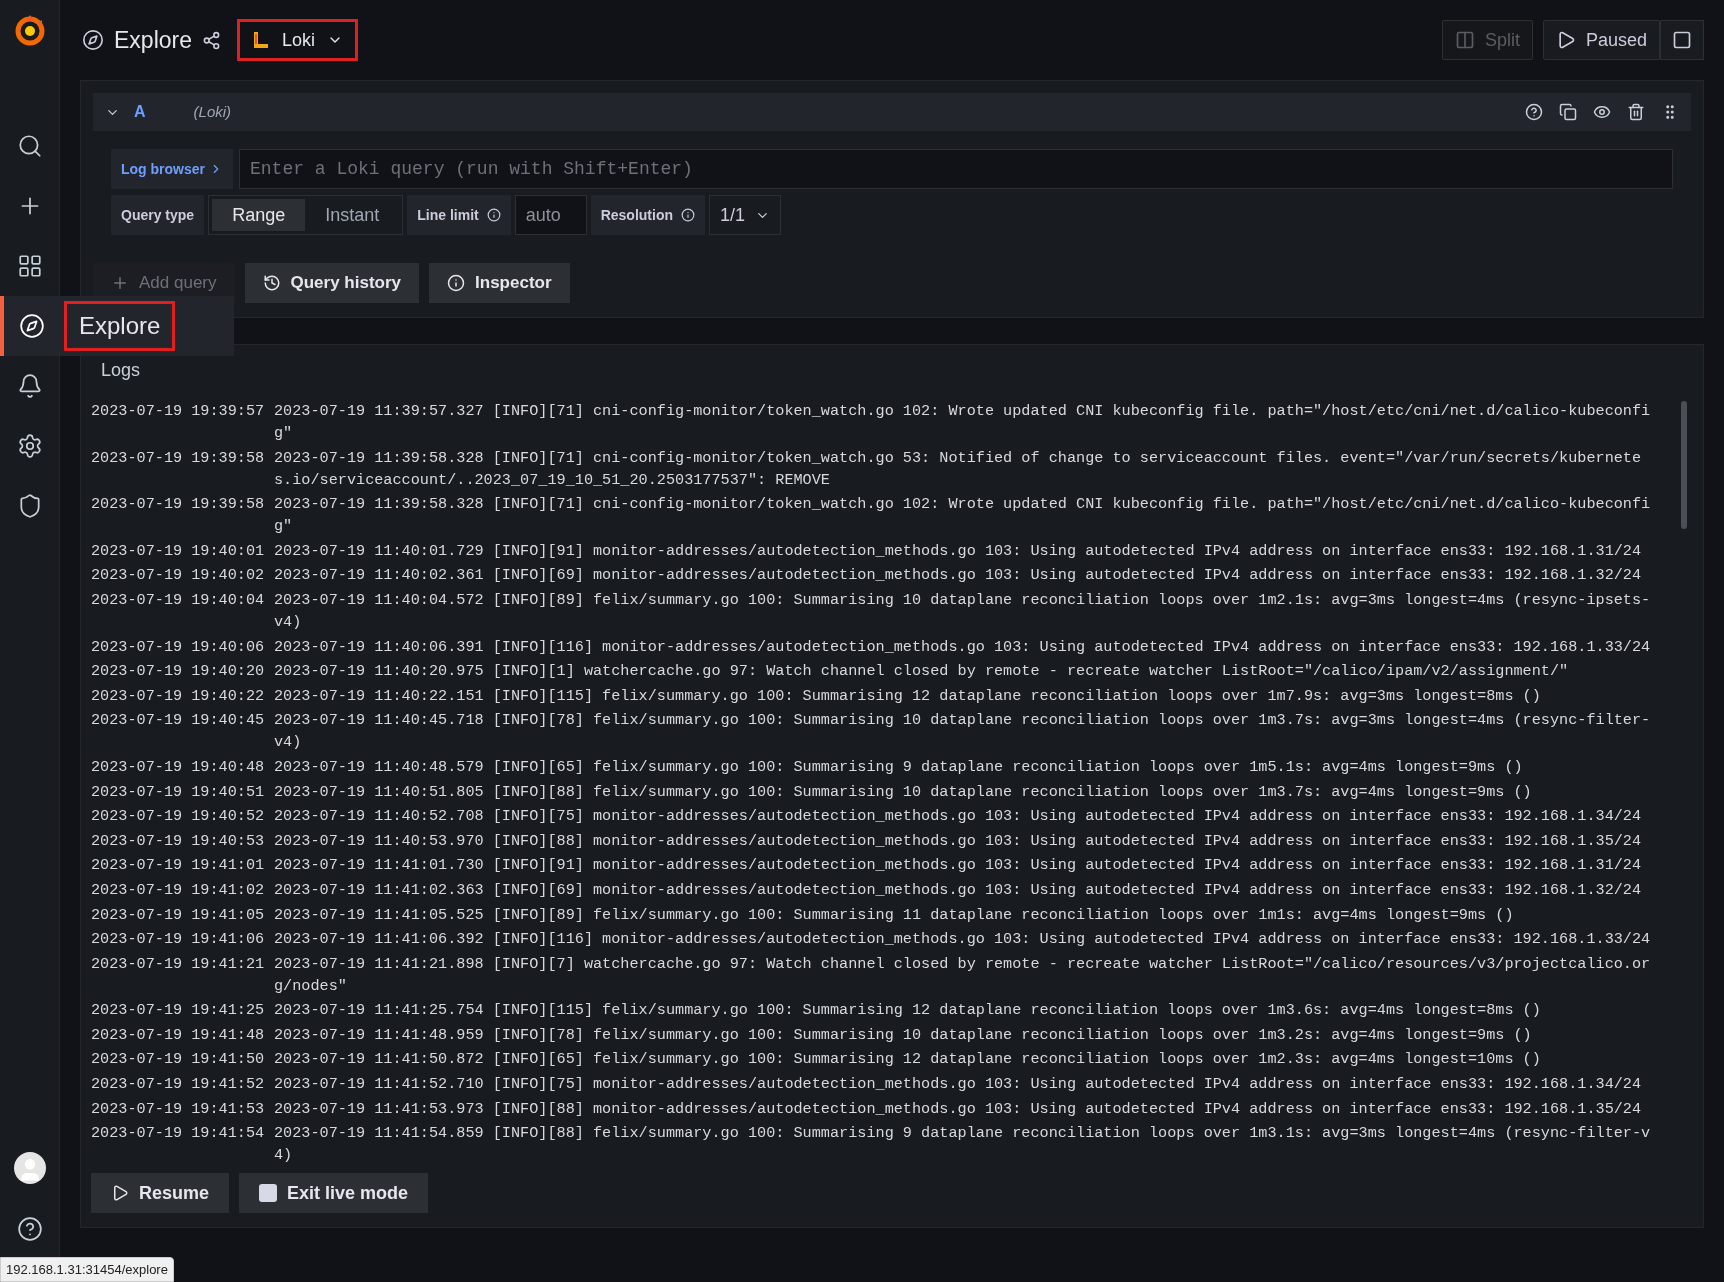 This screenshot has height=1282, width=1724. I want to click on log-timestamp: 2023-07-19 19:40:48, so click(178, 767).